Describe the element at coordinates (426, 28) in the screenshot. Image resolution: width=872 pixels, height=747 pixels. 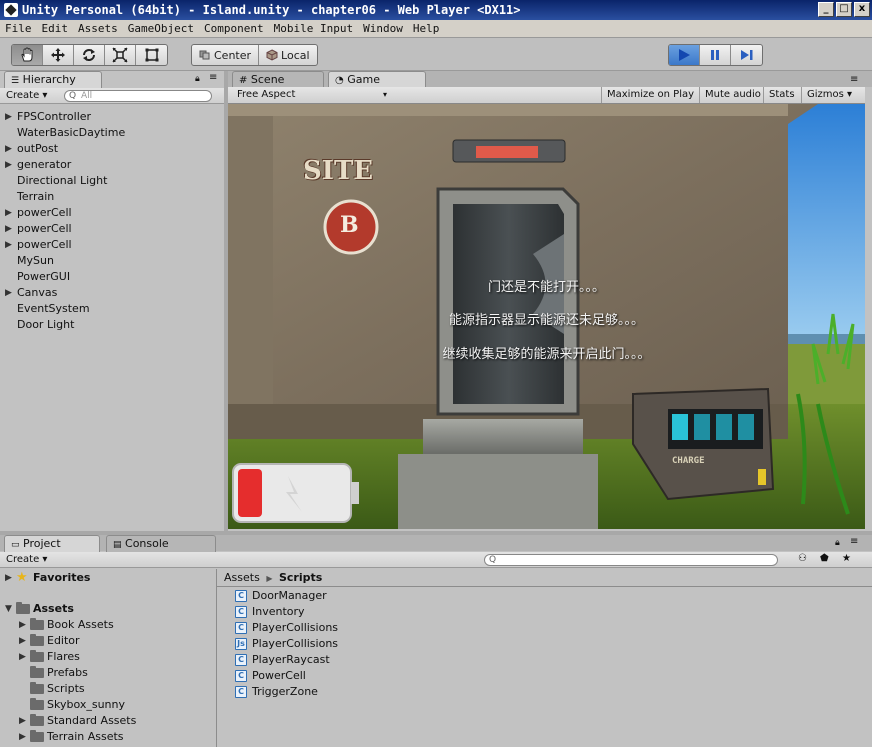
I see `menu-help: Help` at that location.